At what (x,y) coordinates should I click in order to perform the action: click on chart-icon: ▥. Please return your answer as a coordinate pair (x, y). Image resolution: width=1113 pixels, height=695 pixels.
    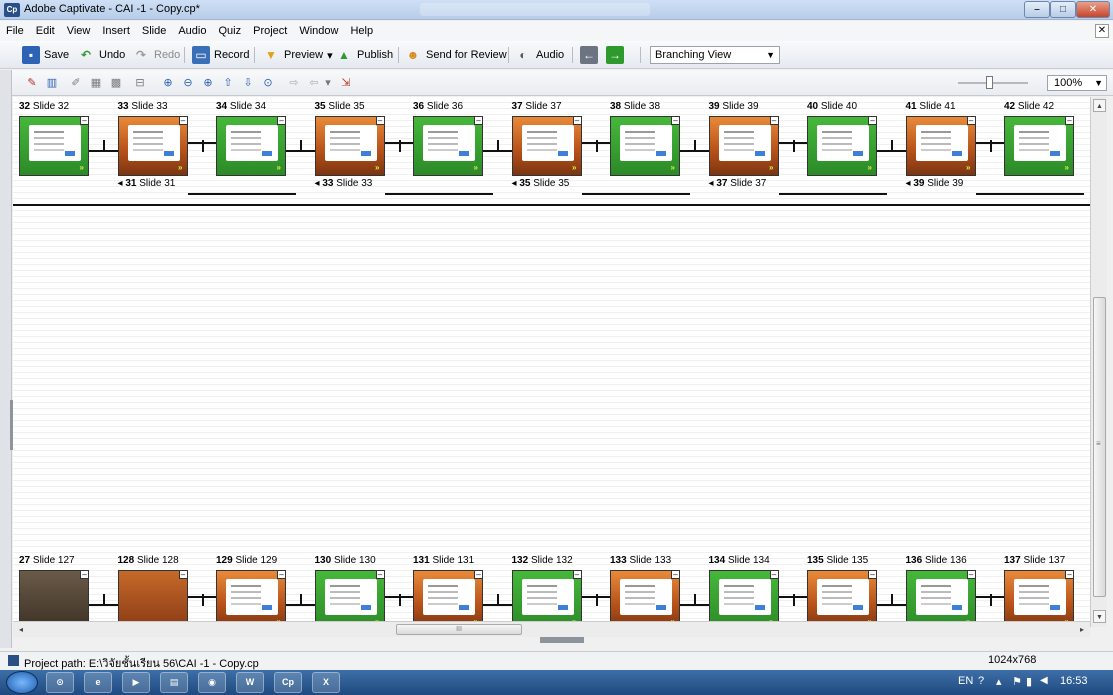
    Looking at the image, I should click on (52, 83).